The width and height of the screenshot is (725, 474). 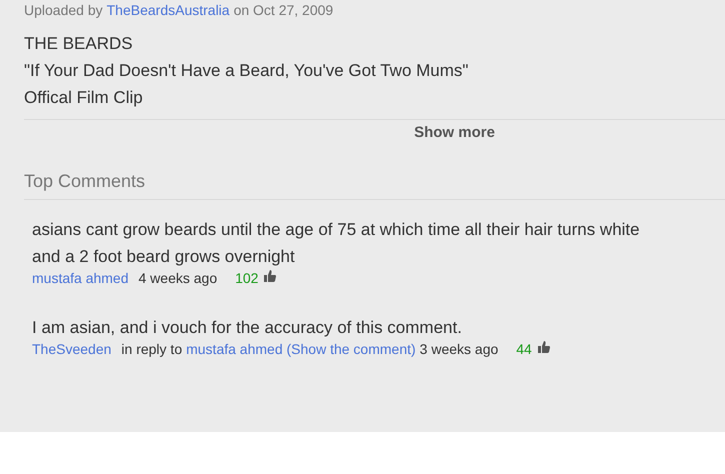 What do you see at coordinates (79, 44) in the screenshot?
I see `description-line: THE BEARDS` at bounding box center [79, 44].